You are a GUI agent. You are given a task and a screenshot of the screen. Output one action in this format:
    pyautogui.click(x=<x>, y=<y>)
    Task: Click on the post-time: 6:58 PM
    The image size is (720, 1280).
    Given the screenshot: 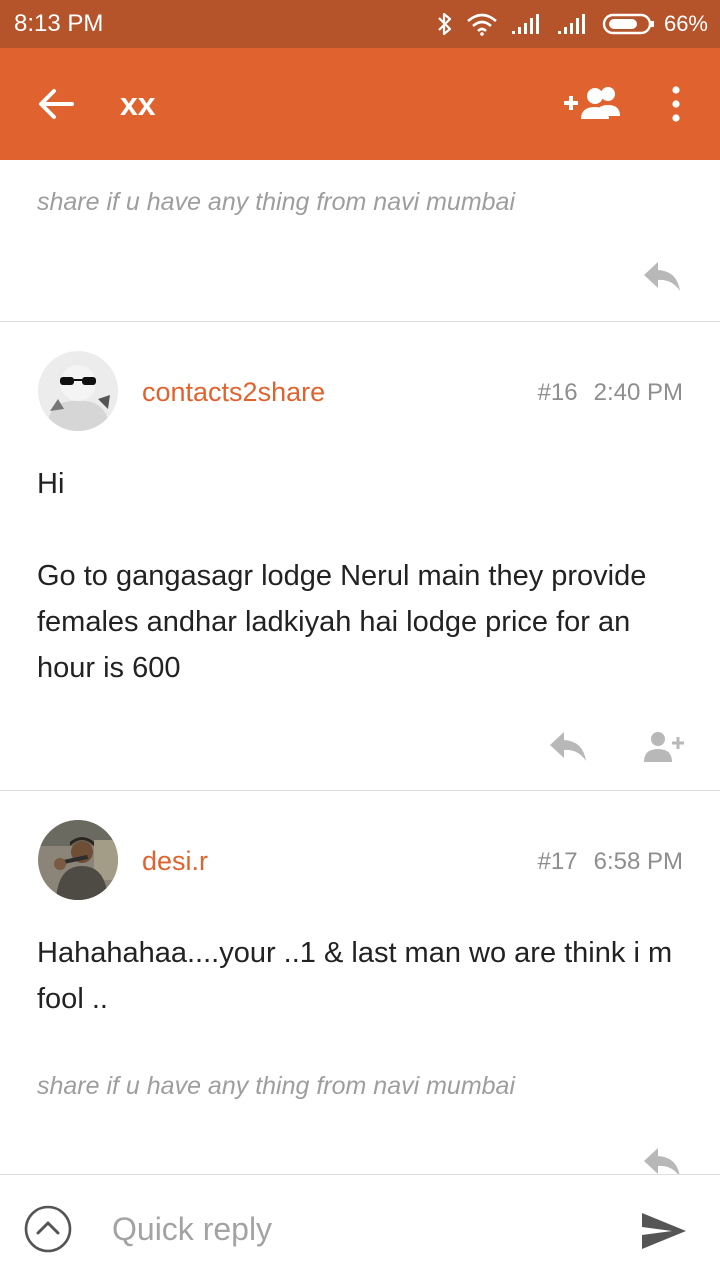 What is the action you would take?
    pyautogui.click(x=638, y=861)
    